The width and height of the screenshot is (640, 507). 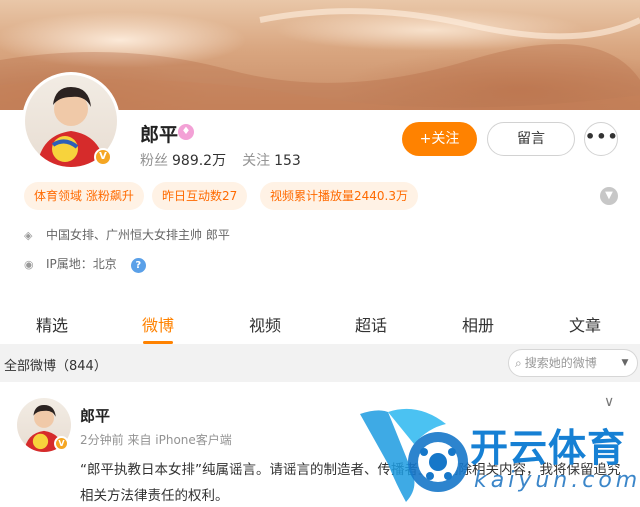 I want to click on fans-count: 989.2万, so click(x=199, y=161).